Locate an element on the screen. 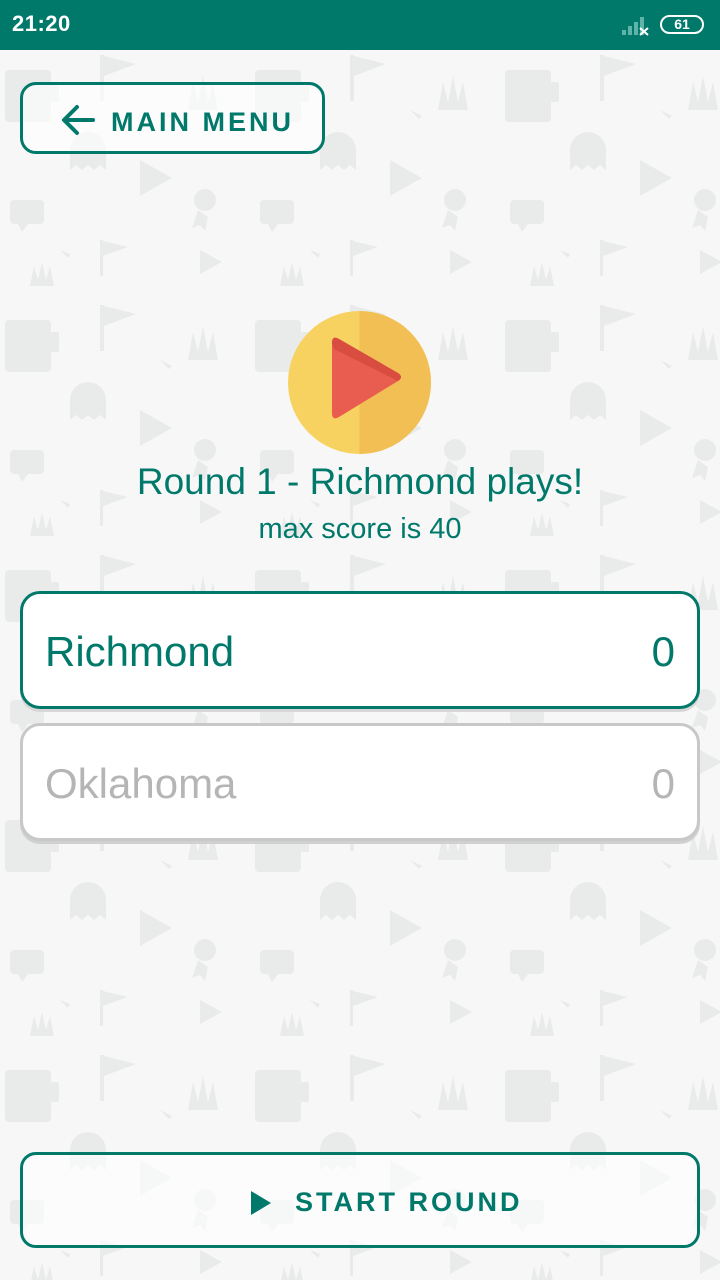  battery-icon: 61 is located at coordinates (682, 24).